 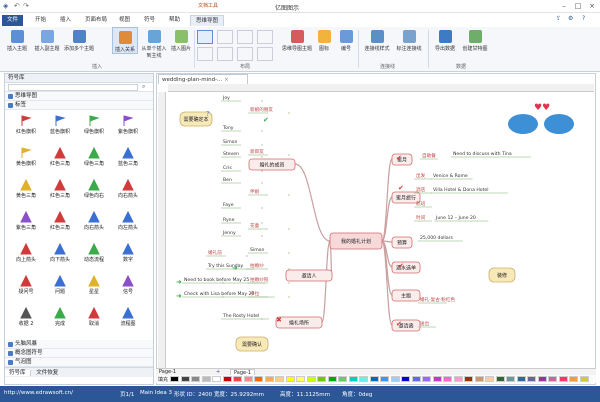 I want to click on icon-button: 图标, so click(x=324, y=39).